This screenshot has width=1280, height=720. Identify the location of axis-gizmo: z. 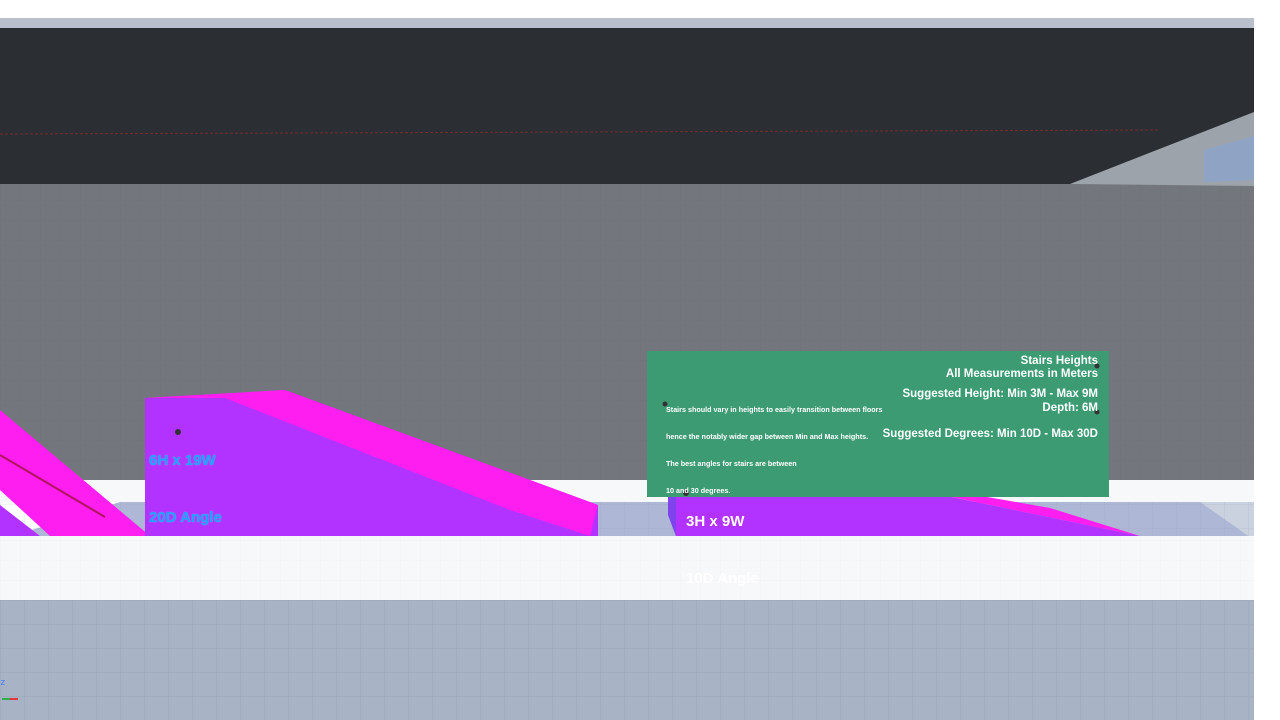
(2, 683).